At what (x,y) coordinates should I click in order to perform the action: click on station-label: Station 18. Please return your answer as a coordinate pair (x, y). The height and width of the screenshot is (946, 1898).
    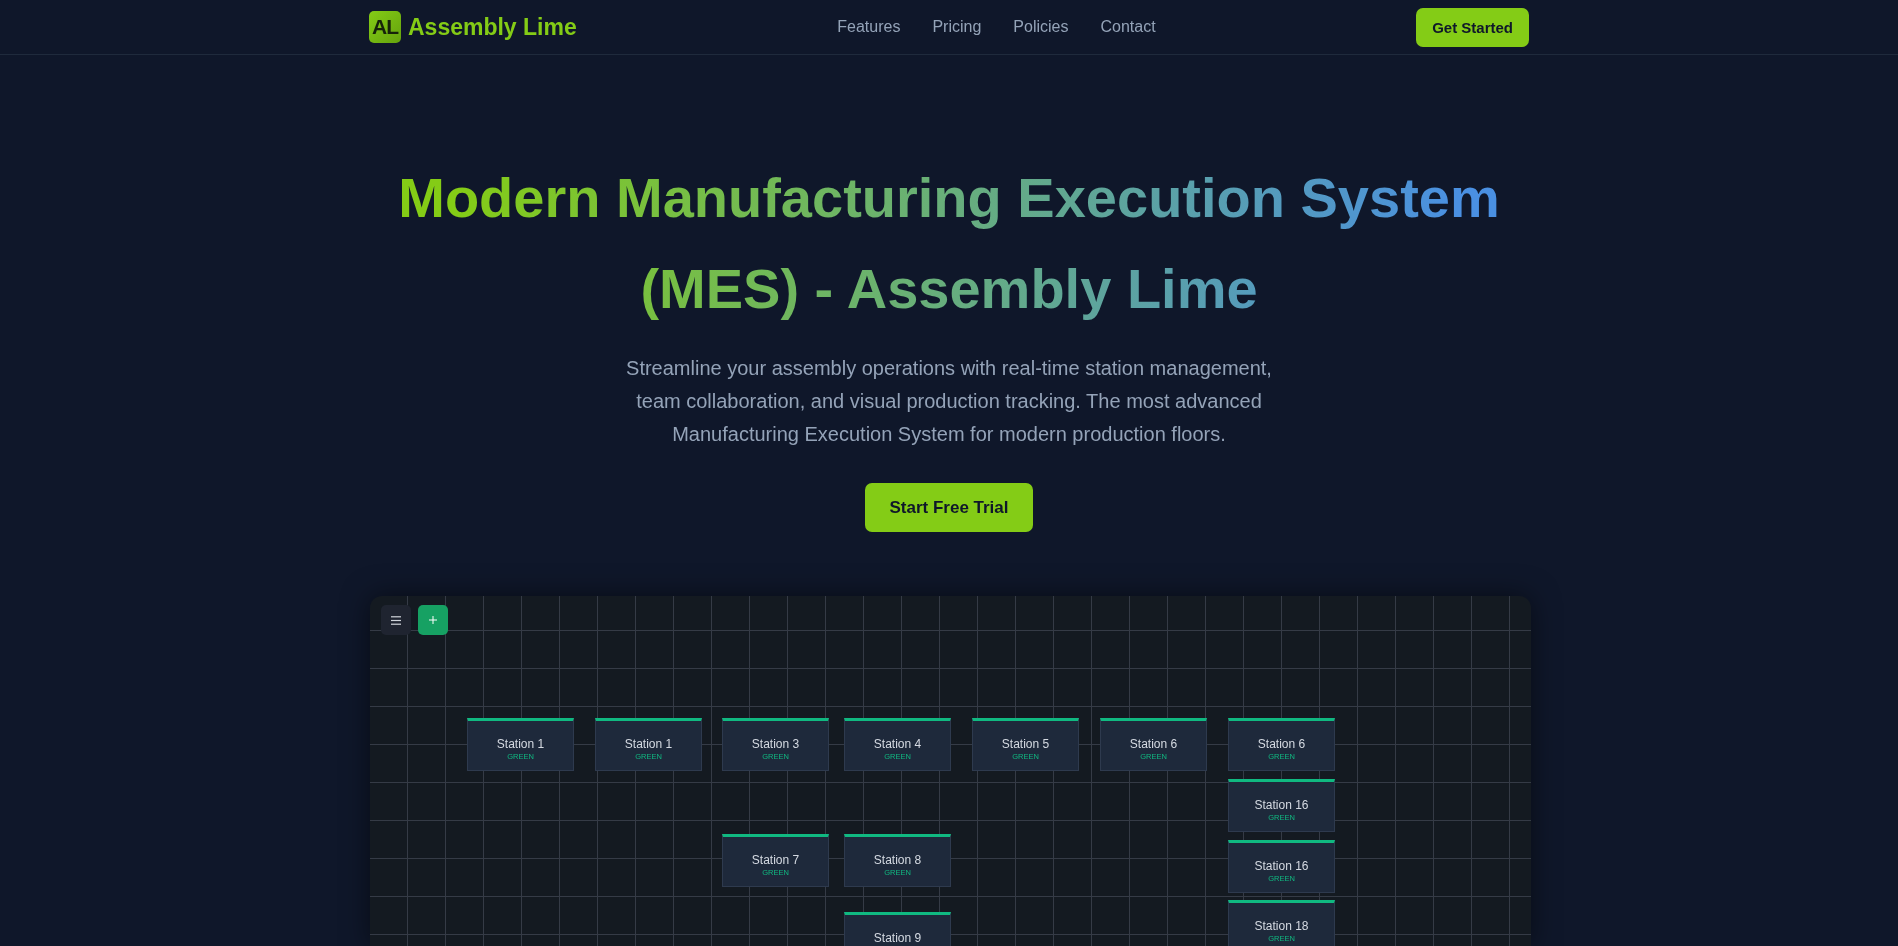
    Looking at the image, I should click on (1281, 926).